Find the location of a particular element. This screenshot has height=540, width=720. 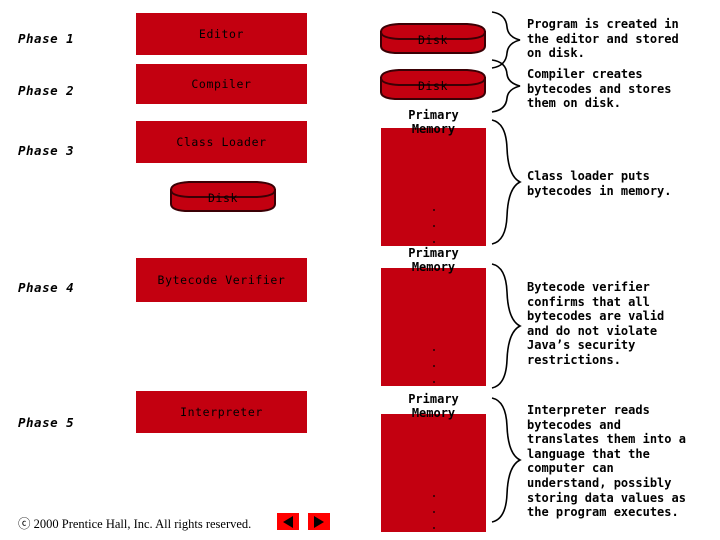

next-slide-button is located at coordinates (319, 521).